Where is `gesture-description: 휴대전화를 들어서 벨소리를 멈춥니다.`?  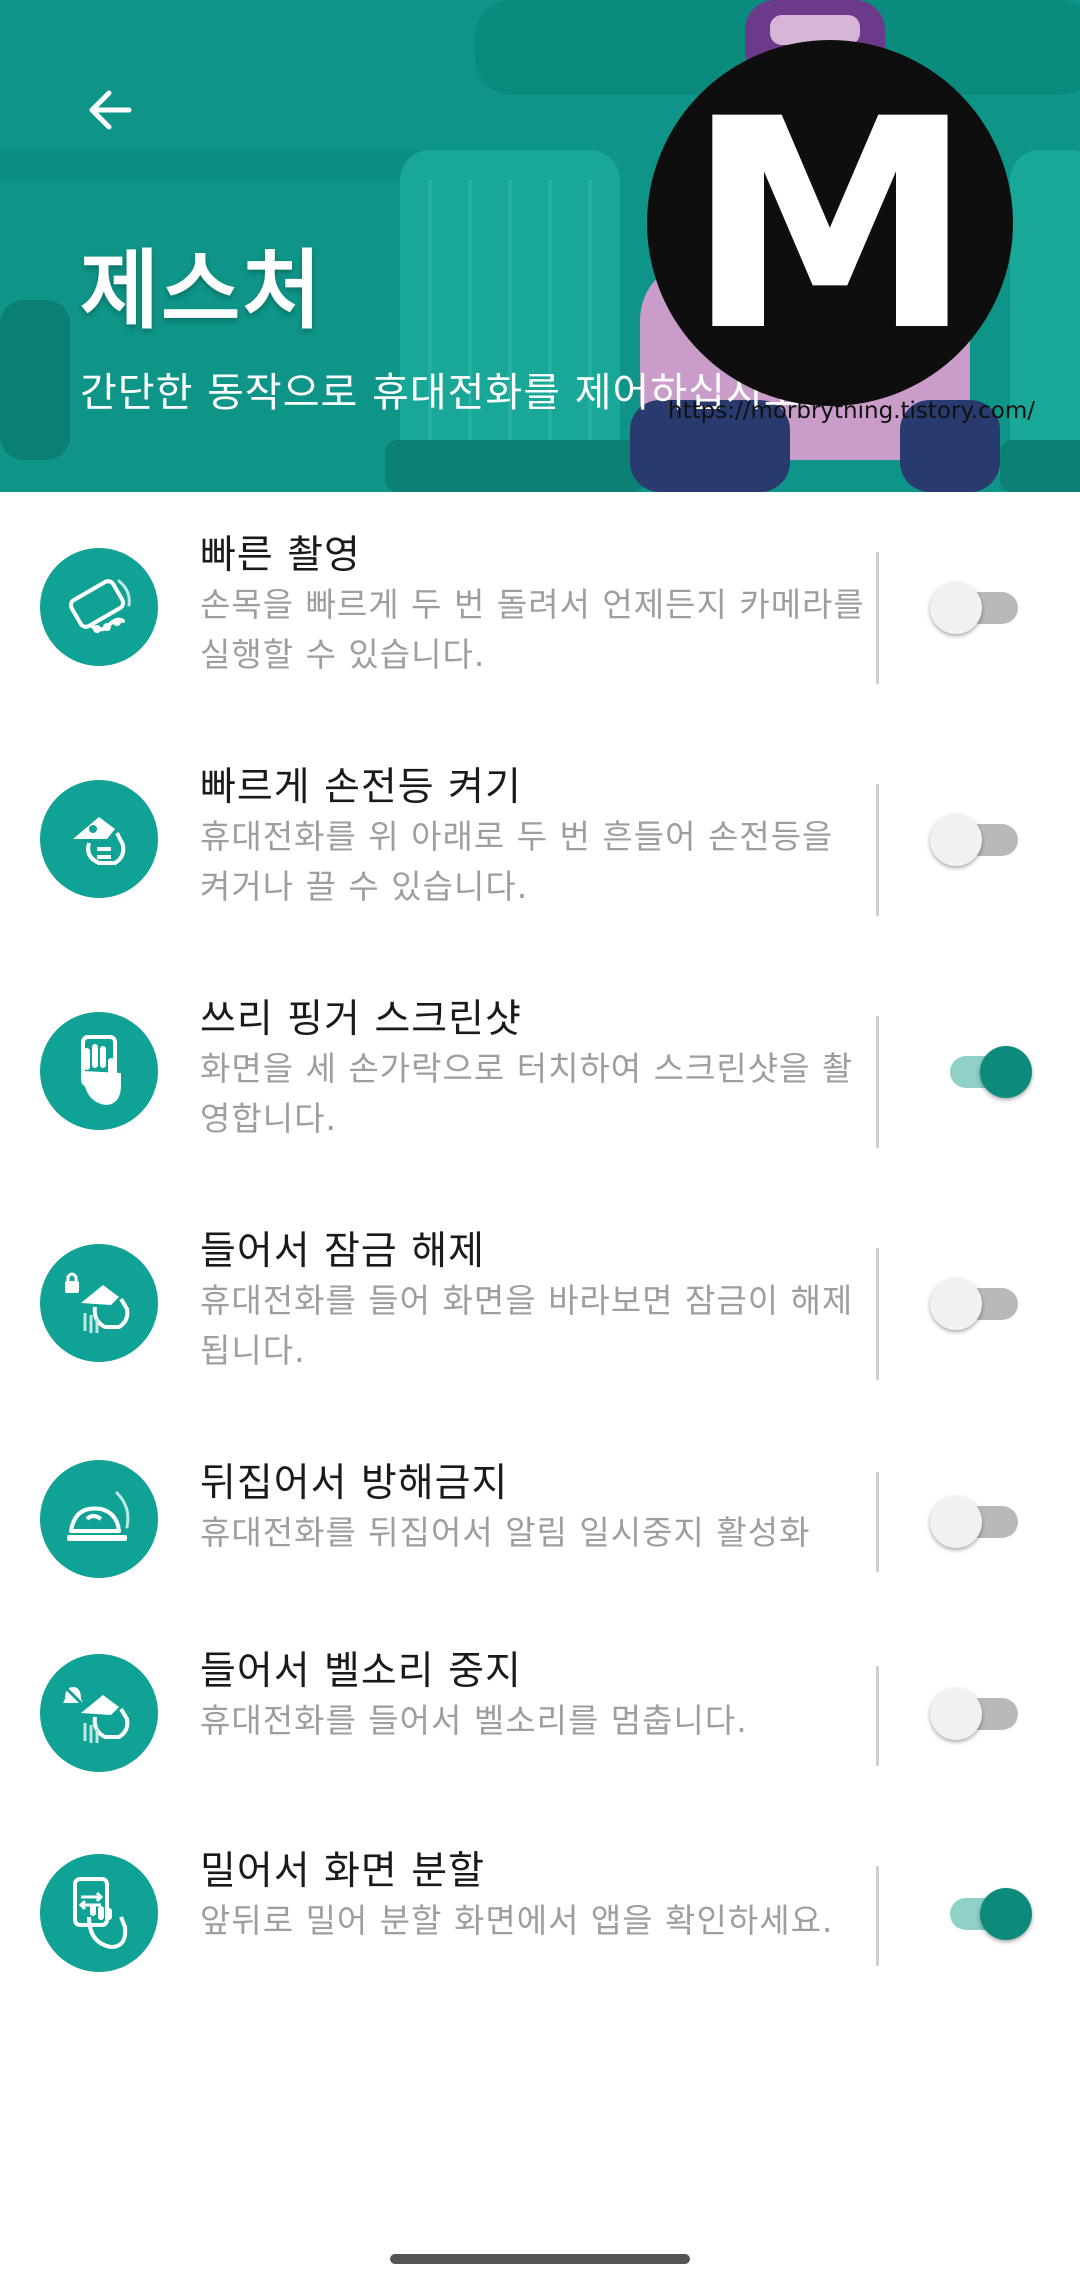 gesture-description: 휴대전화를 들어서 벨소리를 멈춥니다. is located at coordinates (474, 1720).